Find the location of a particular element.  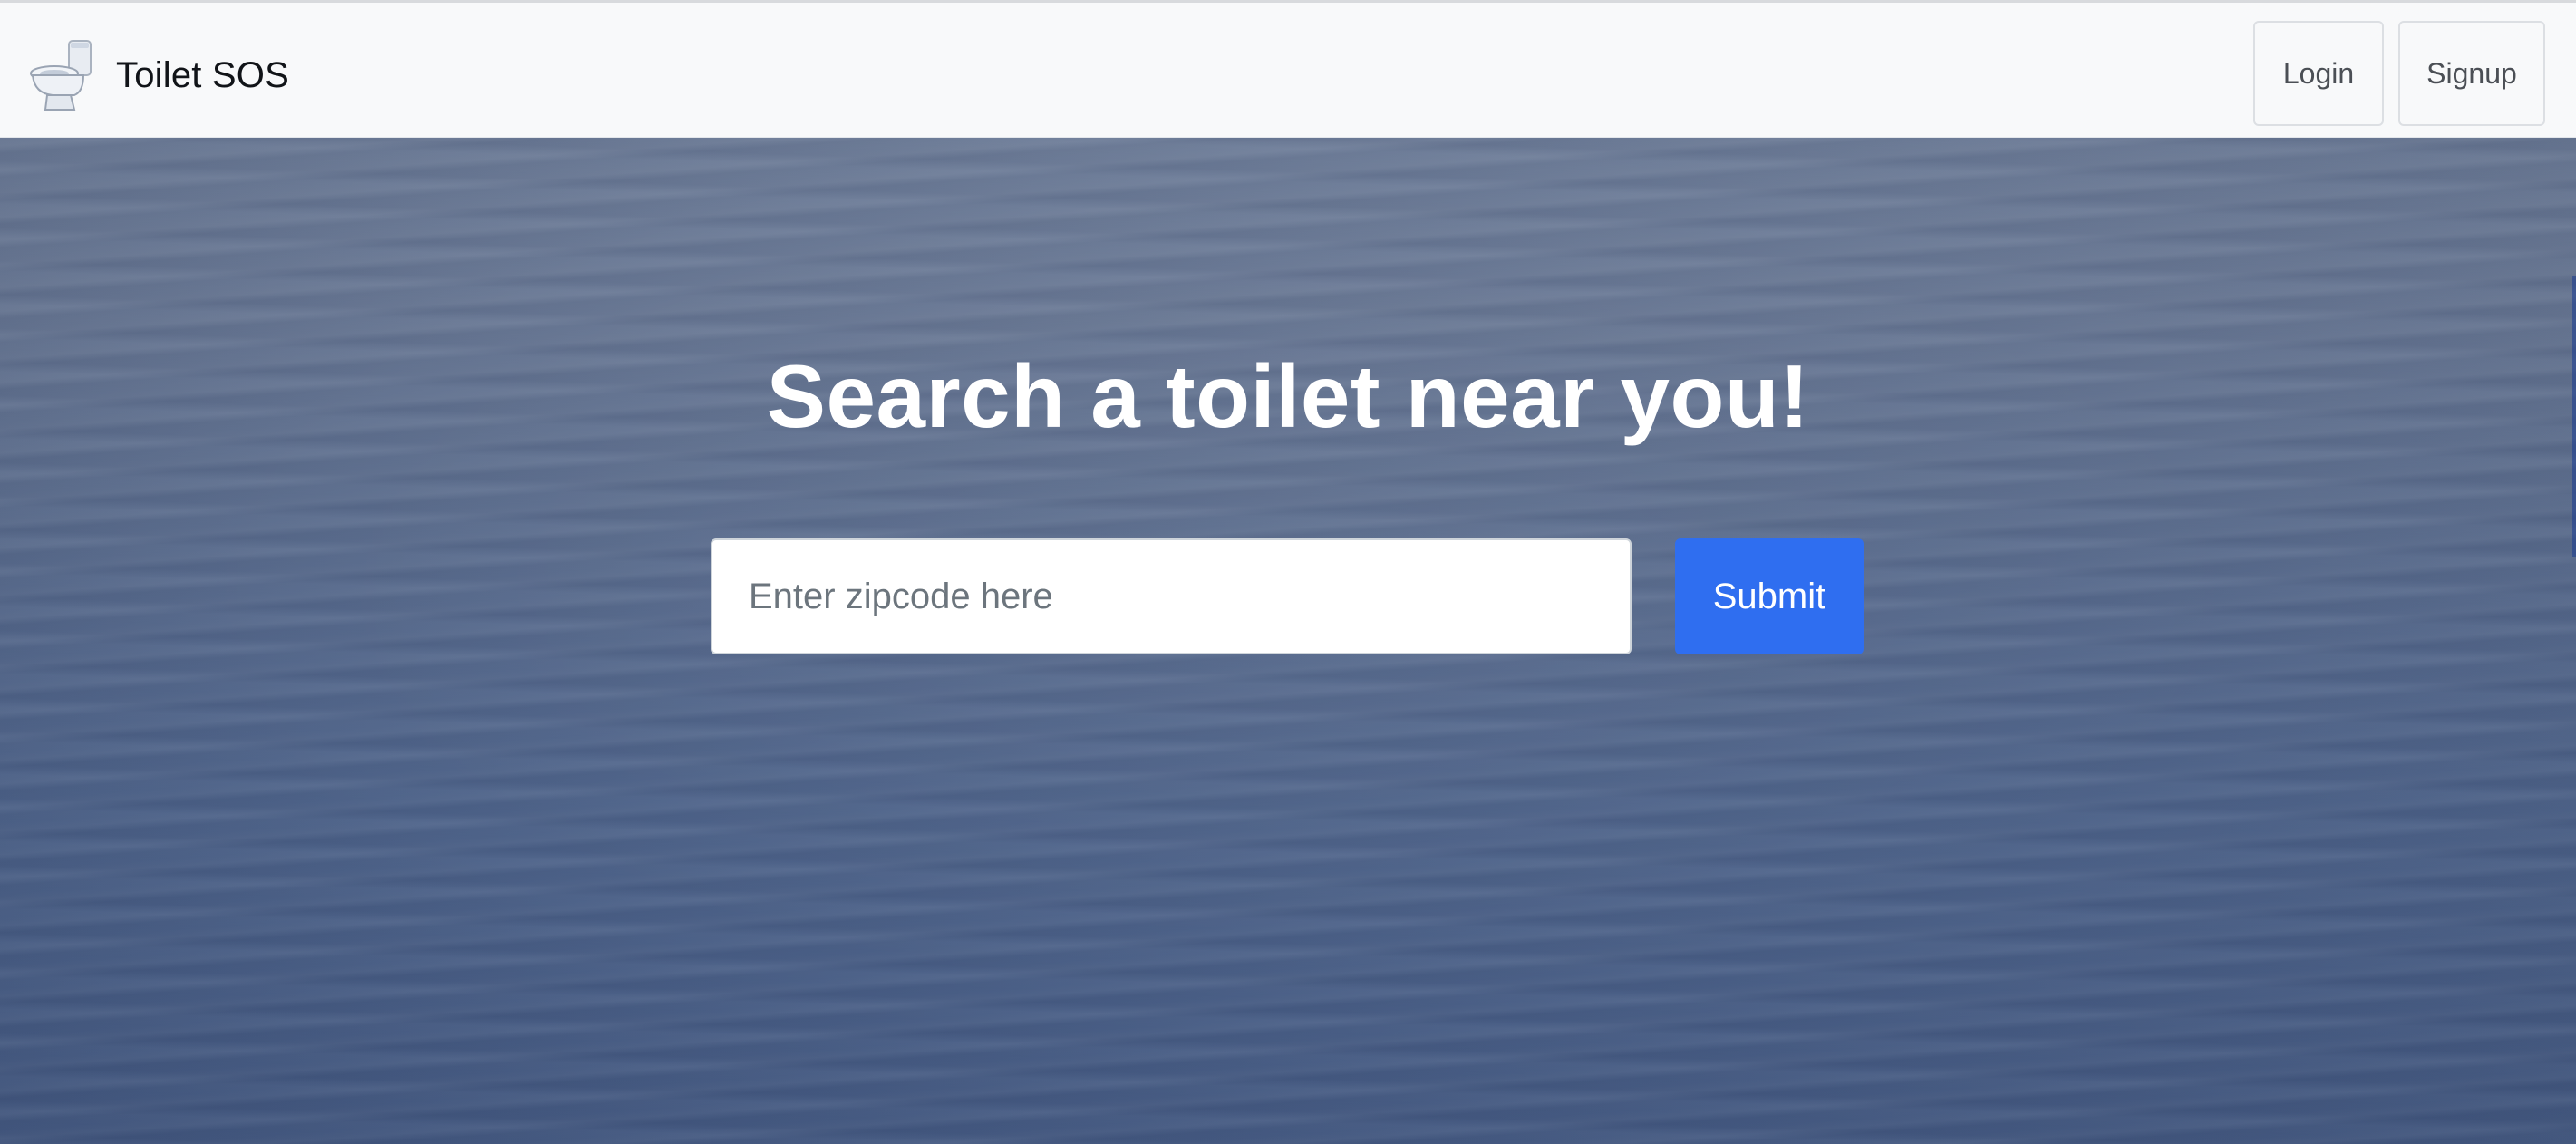

top-navbar: Toilet SOS Login Signup is located at coordinates (1288, 69).